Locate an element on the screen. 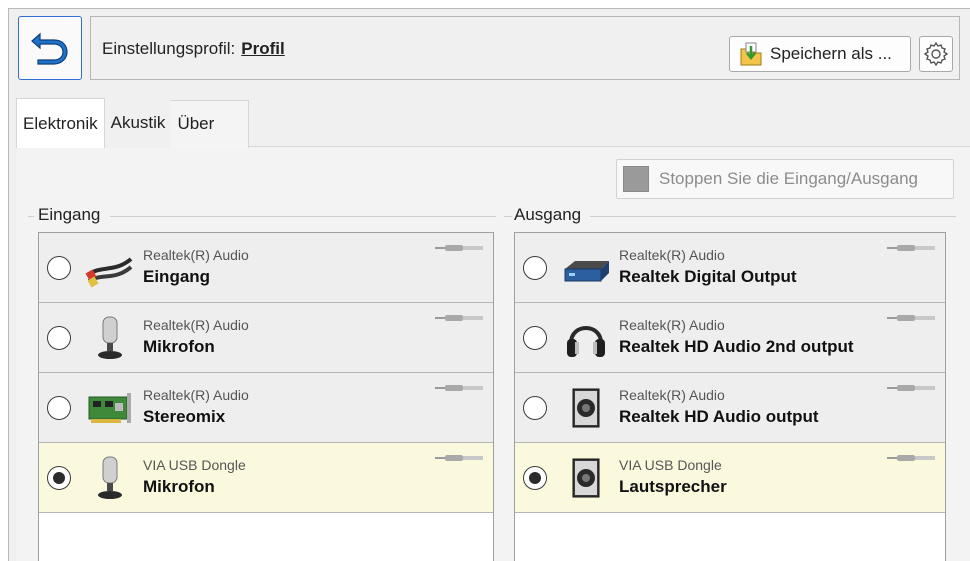 Image resolution: width=970 pixels, height=561 pixels. save-document-icon is located at coordinates (751, 54).